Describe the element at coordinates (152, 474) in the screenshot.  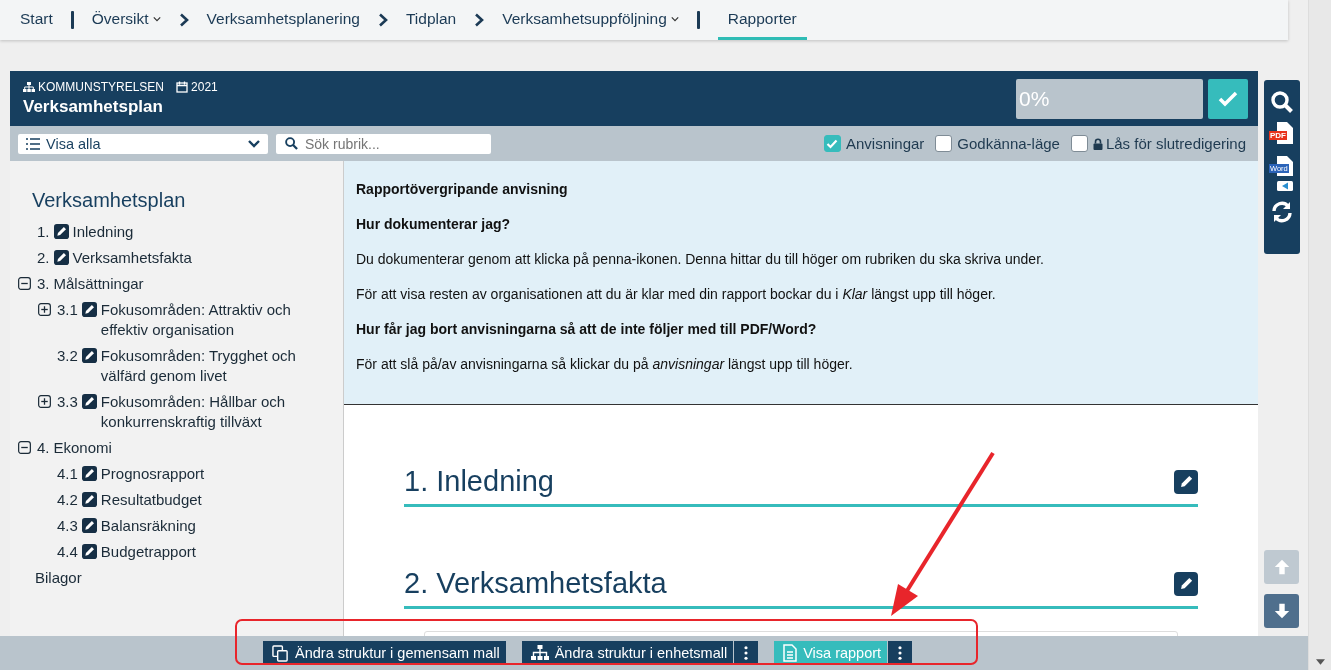
I see `outline-item: Prognosrapport` at that location.